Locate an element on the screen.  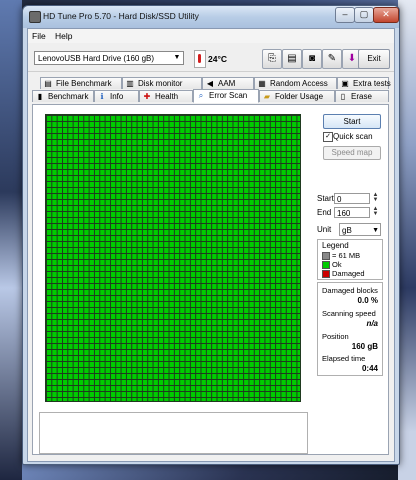
end-input: 160 is located at coordinates (352, 212).